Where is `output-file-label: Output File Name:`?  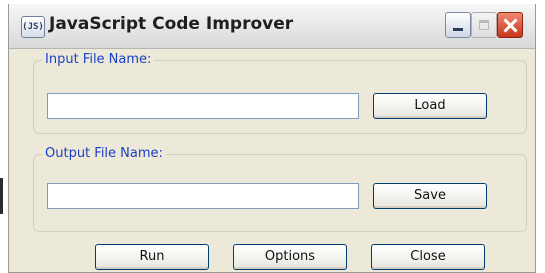 output-file-label: Output File Name: is located at coordinates (104, 153).